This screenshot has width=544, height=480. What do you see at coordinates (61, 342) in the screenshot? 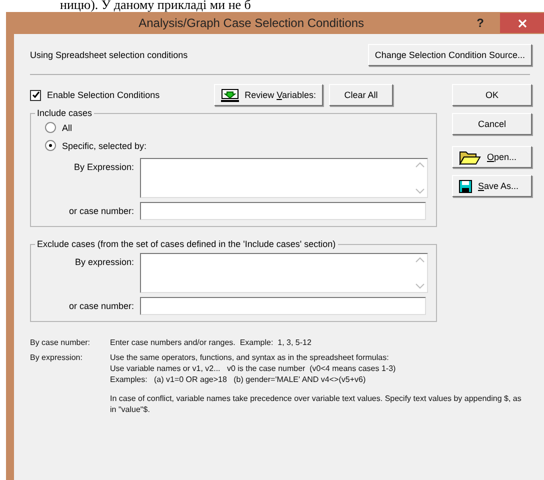
I see `help-term: By case number:` at bounding box center [61, 342].